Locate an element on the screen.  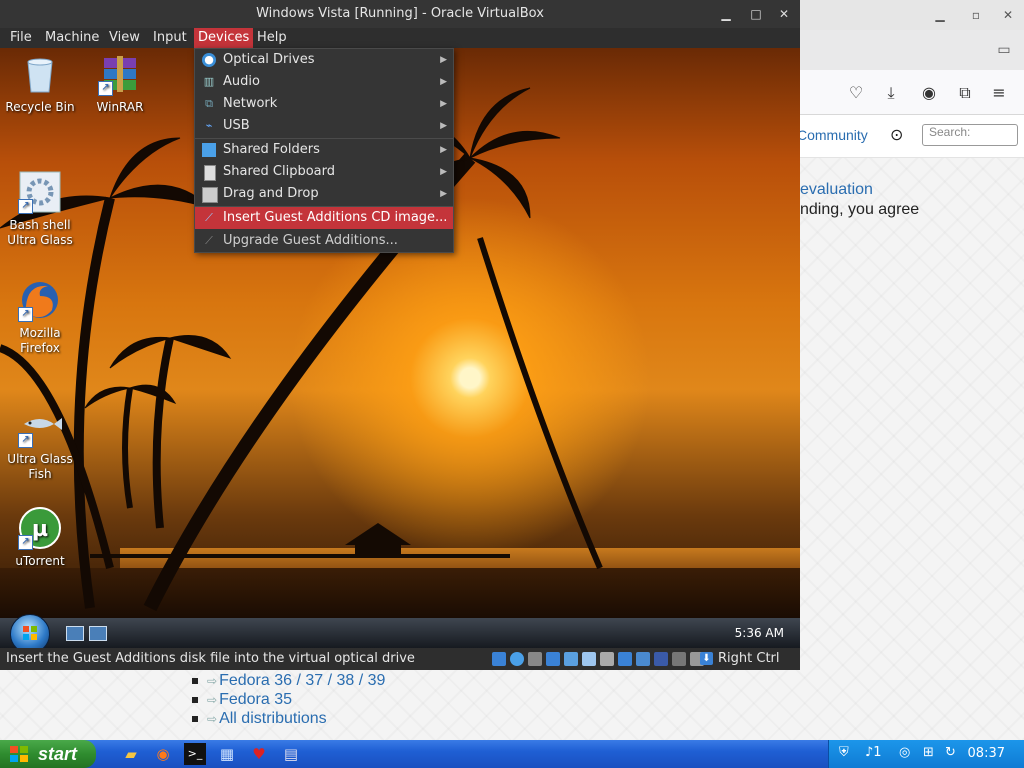
guest-clock: 5:36 AM is located at coordinates (759, 633).